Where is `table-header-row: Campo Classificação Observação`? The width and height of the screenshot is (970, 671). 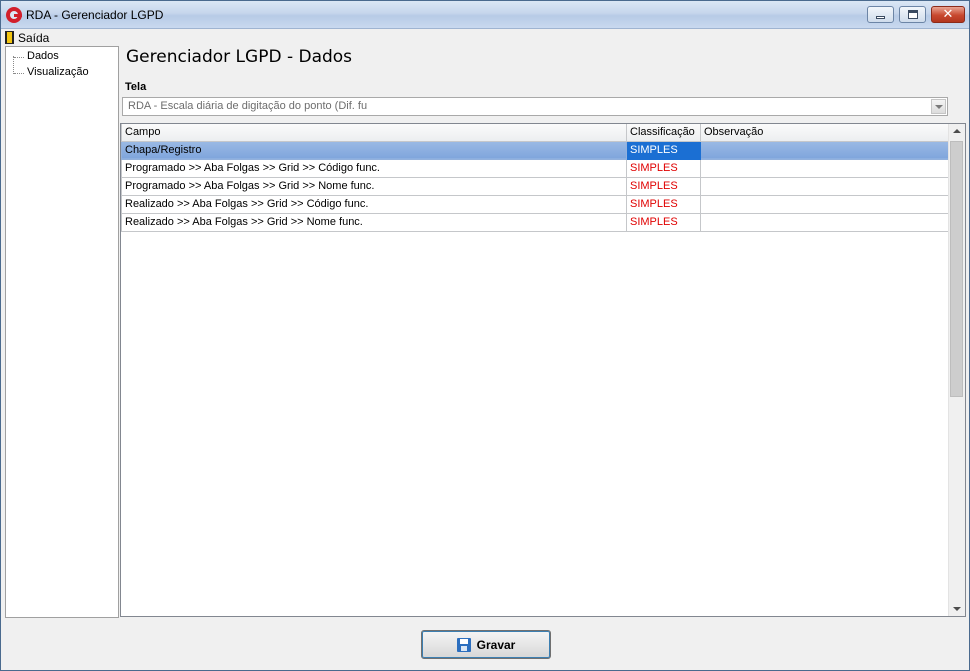
table-header-row: Campo Classificação Observação is located at coordinates (536, 133).